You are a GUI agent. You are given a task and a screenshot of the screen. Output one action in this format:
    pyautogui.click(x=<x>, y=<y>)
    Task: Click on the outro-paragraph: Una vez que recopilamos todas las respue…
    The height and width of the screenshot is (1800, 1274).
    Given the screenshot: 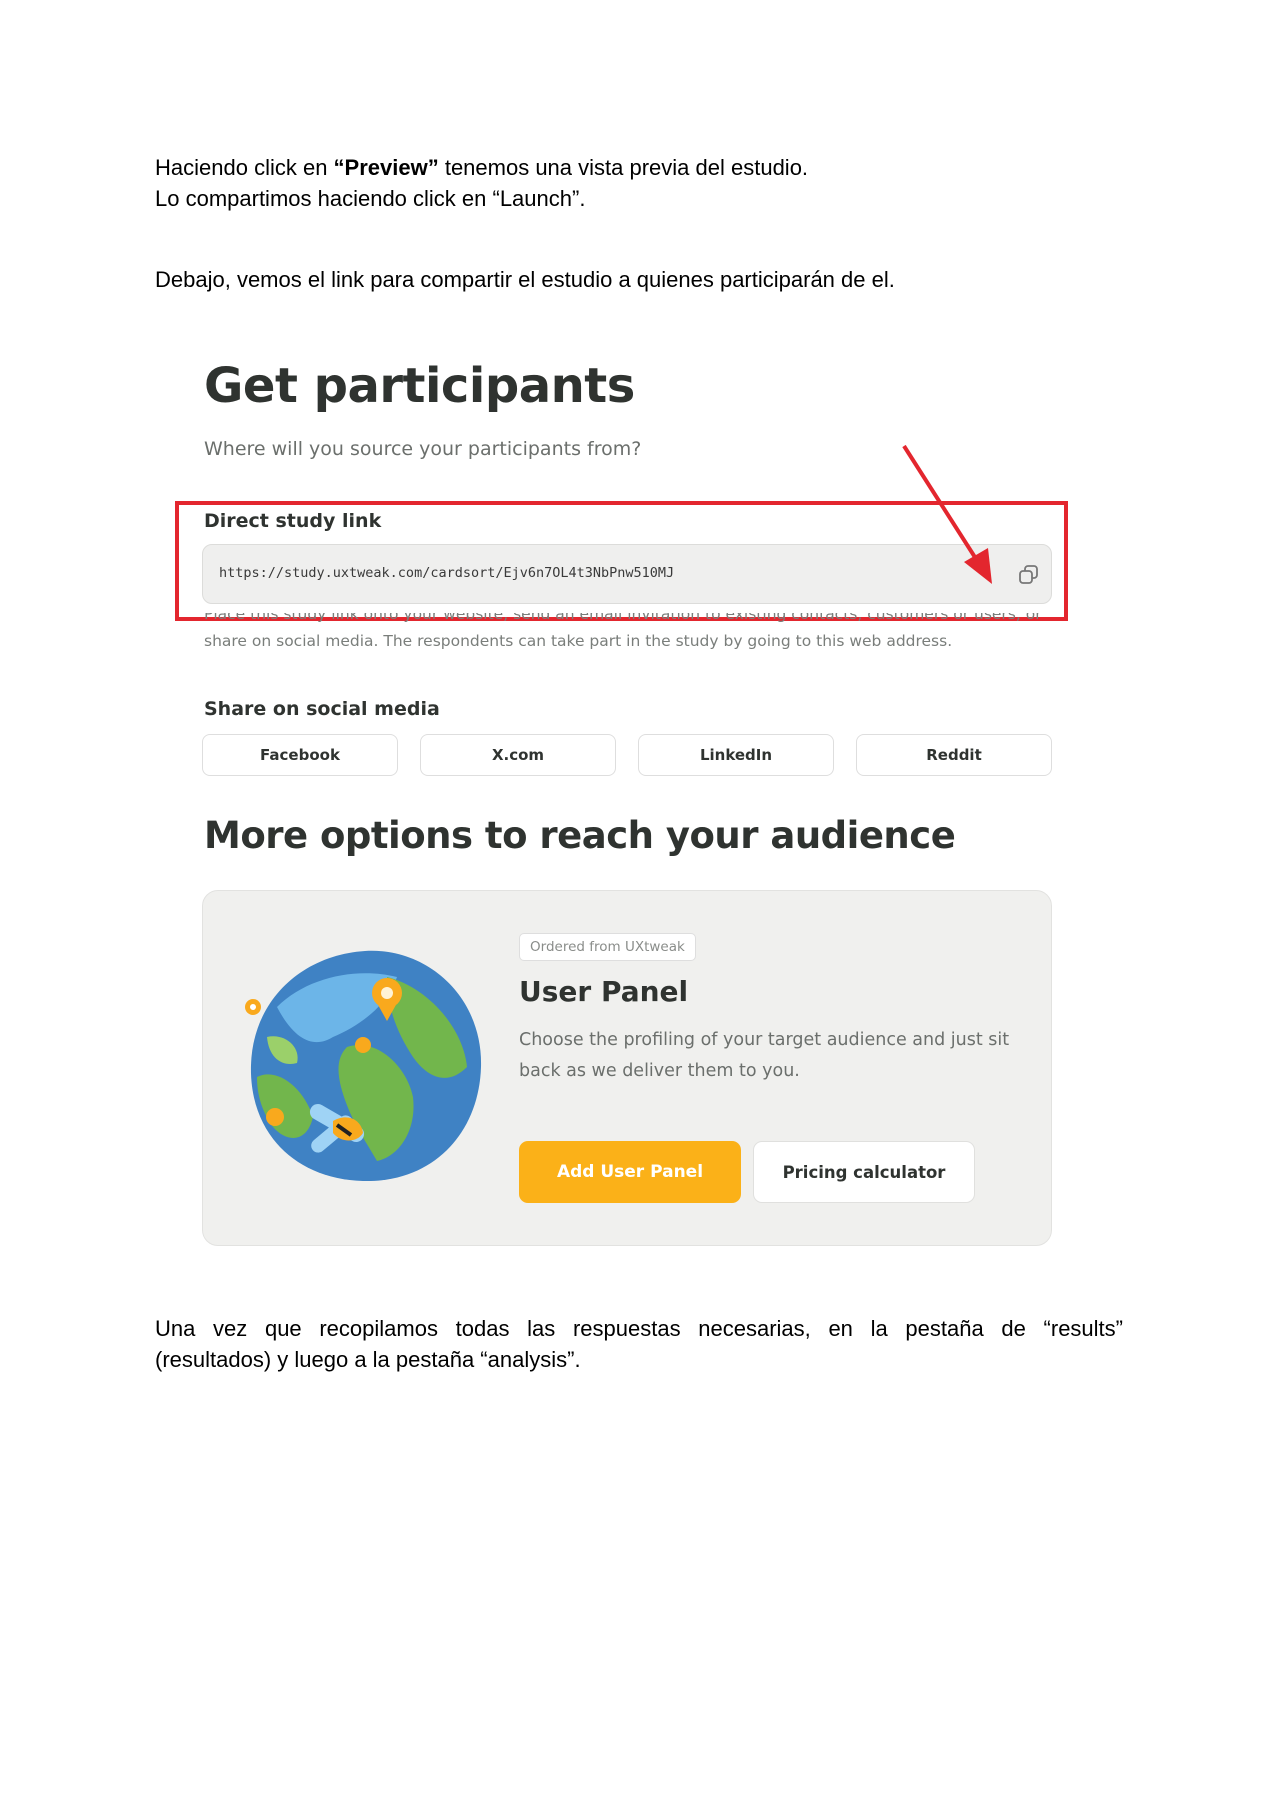 What is the action you would take?
    pyautogui.click(x=639, y=1344)
    